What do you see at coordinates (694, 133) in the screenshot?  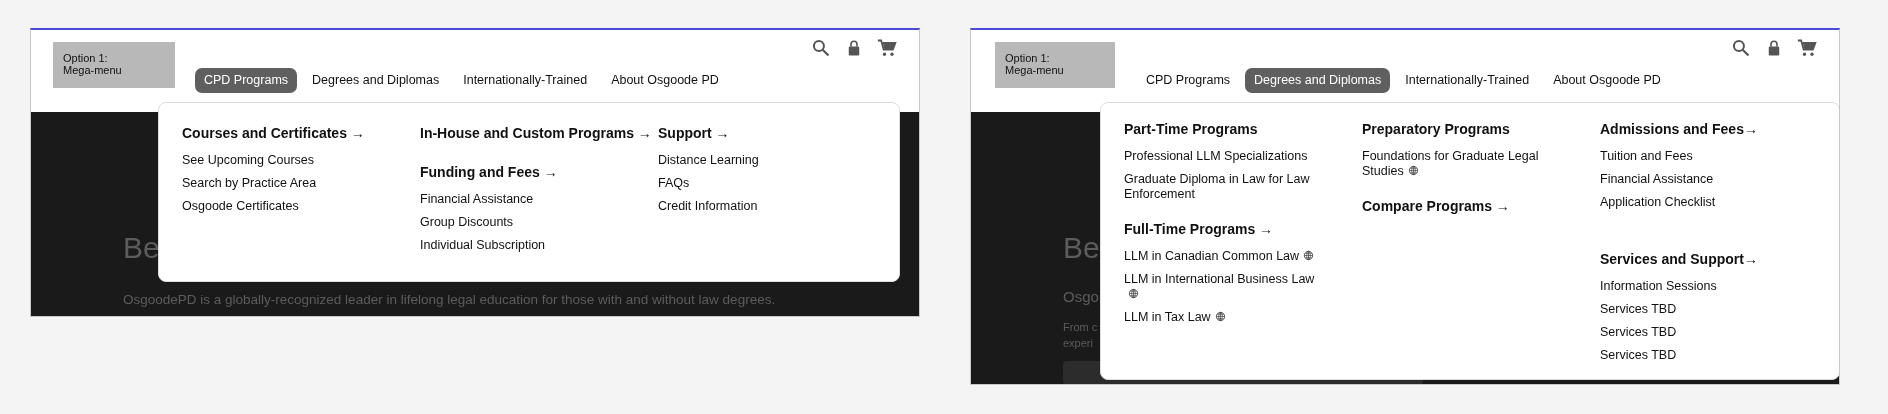 I see `menu-heading: Support →` at bounding box center [694, 133].